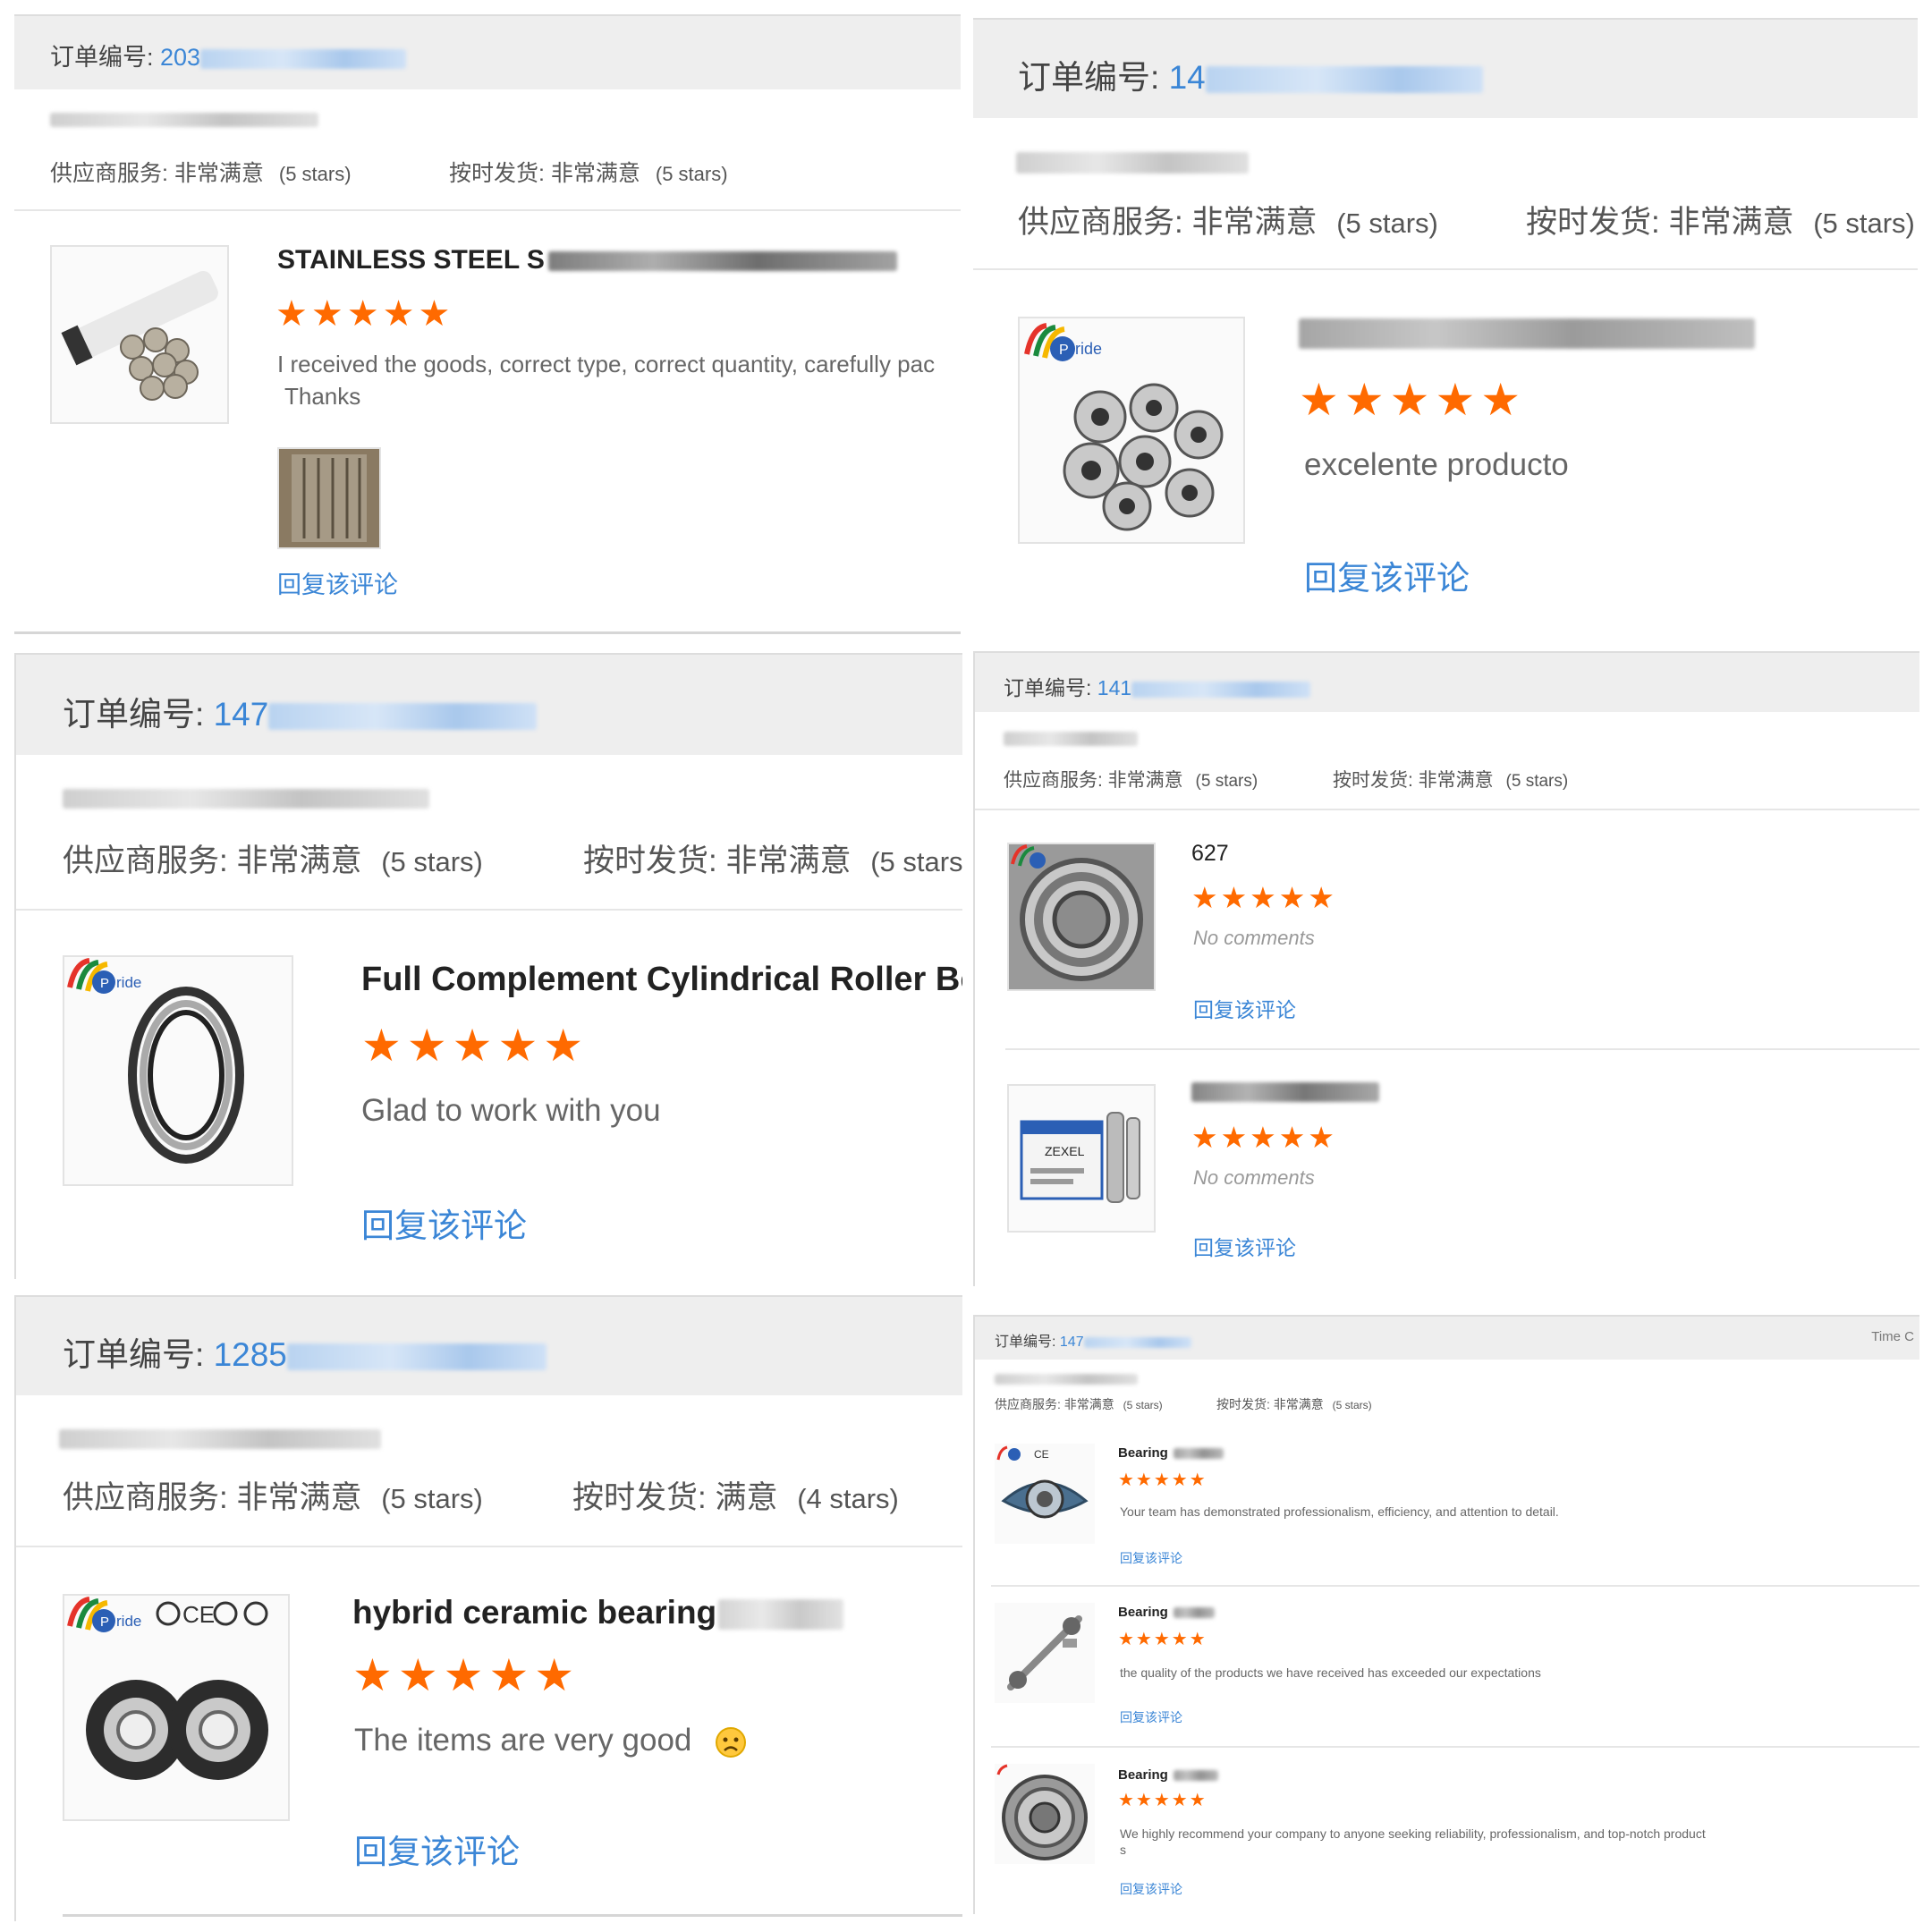 Image resolution: width=1932 pixels, height=1932 pixels. What do you see at coordinates (250, 1354) in the screenshot?
I see `order-number: 1285` at bounding box center [250, 1354].